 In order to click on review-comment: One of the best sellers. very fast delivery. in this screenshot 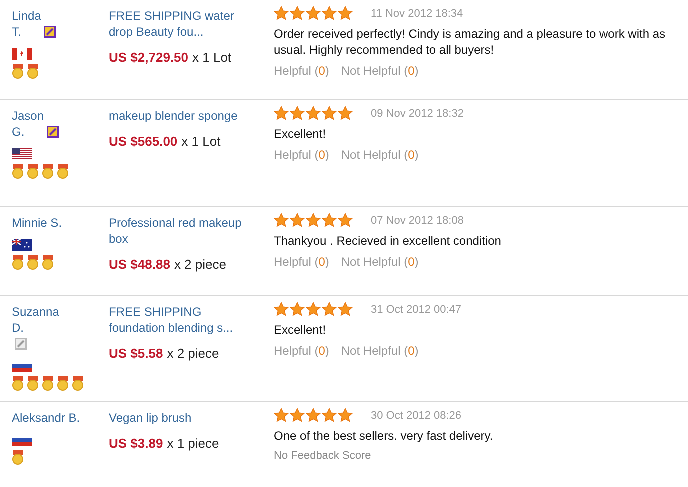, I will do `click(384, 436)`.